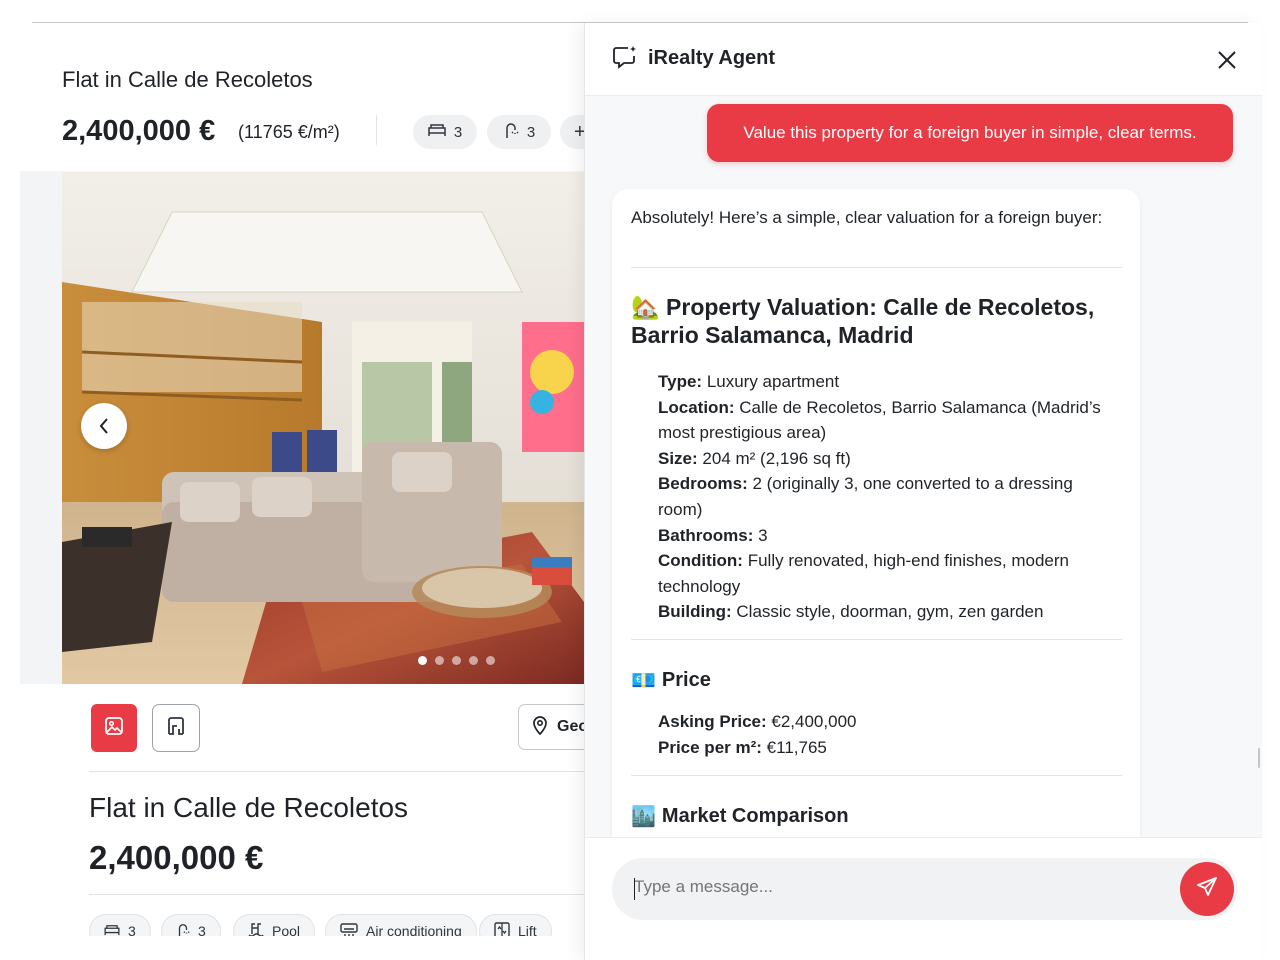  I want to click on floor-plan-button, so click(176, 728).